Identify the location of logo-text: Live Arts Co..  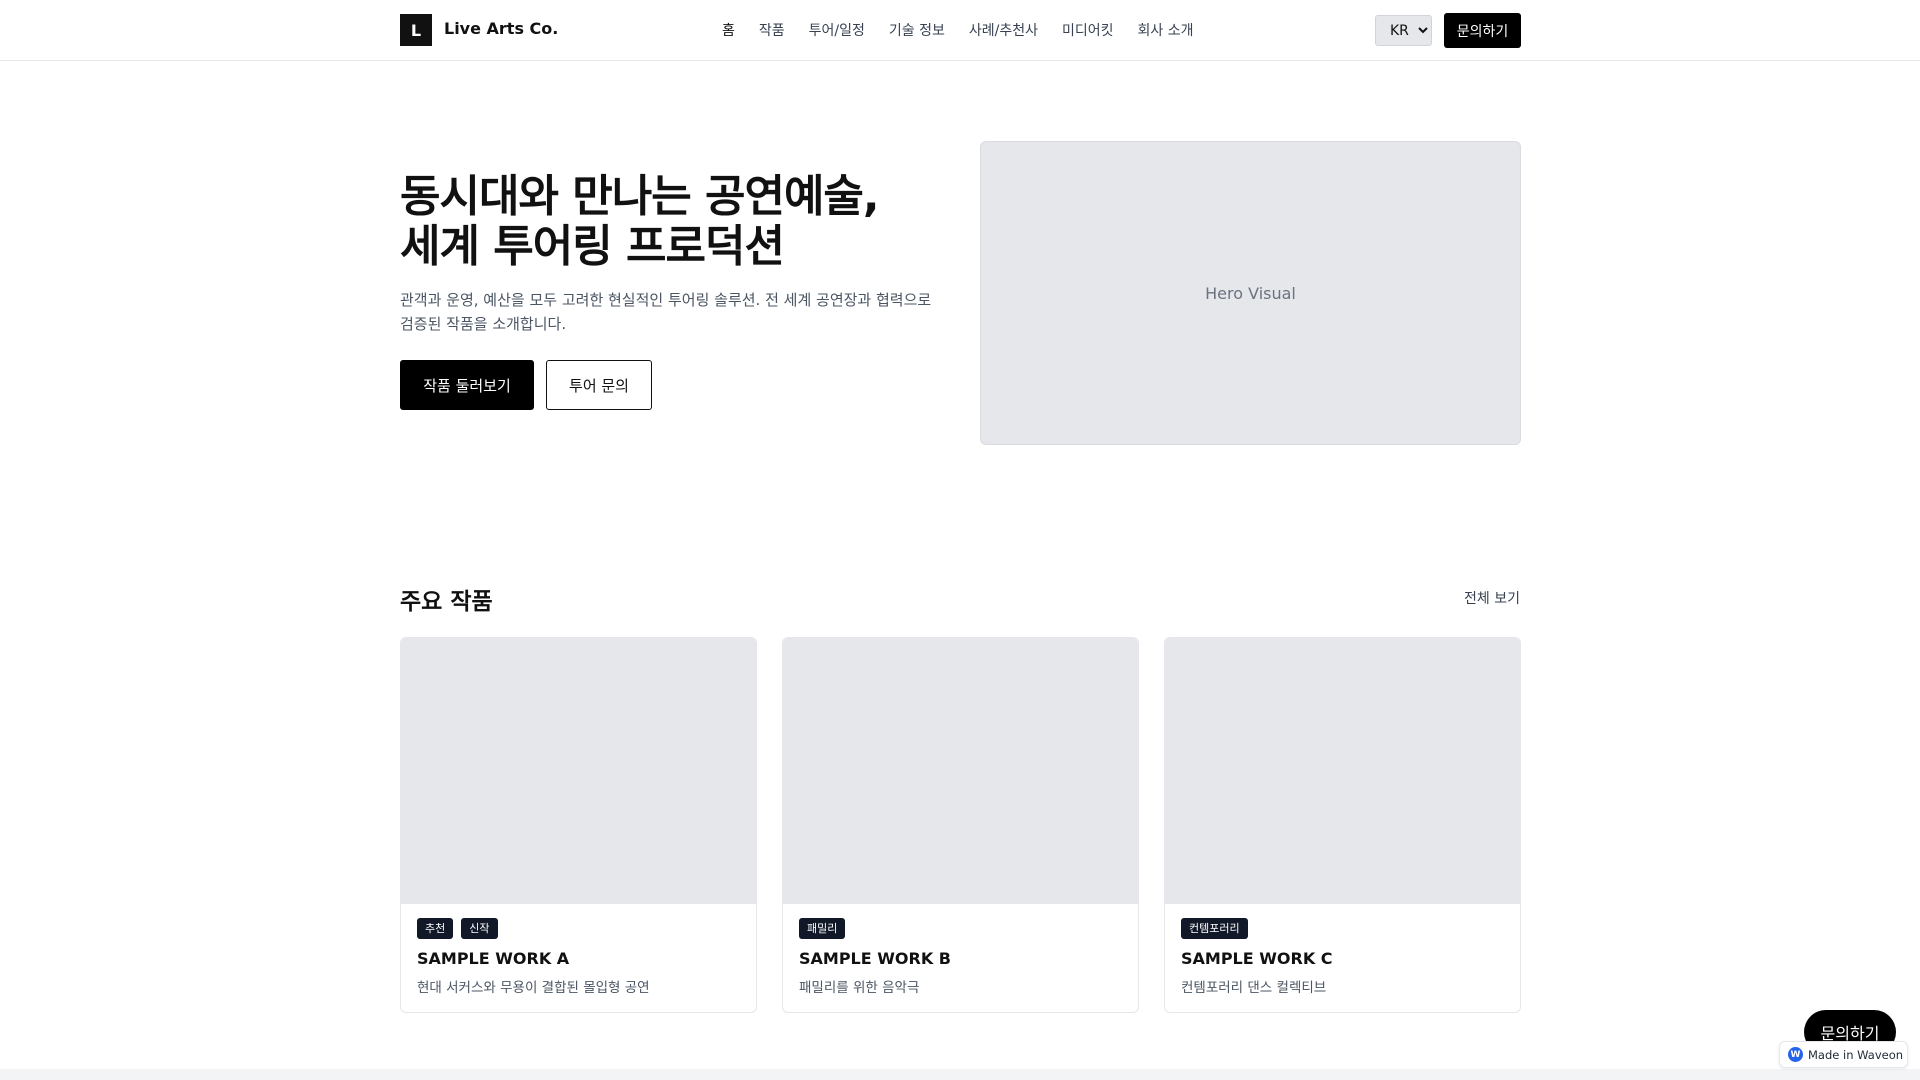
(501, 28).